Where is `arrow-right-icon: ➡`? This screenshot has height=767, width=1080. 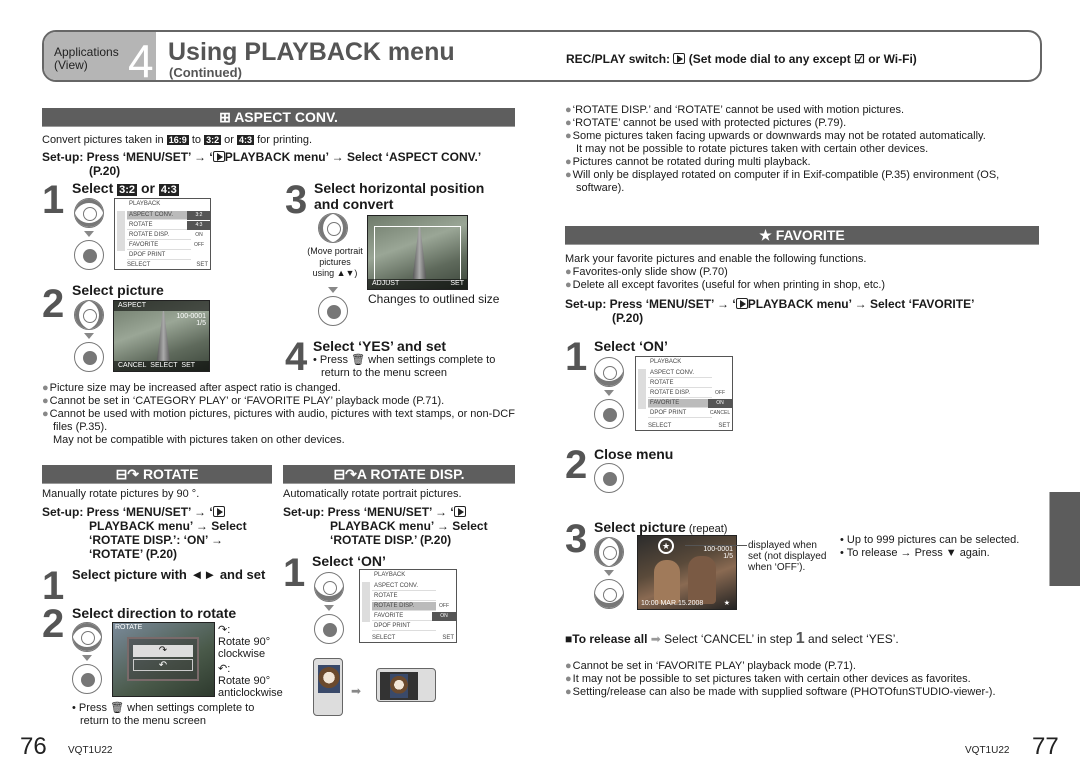
arrow-right-icon: ➡ is located at coordinates (356, 691).